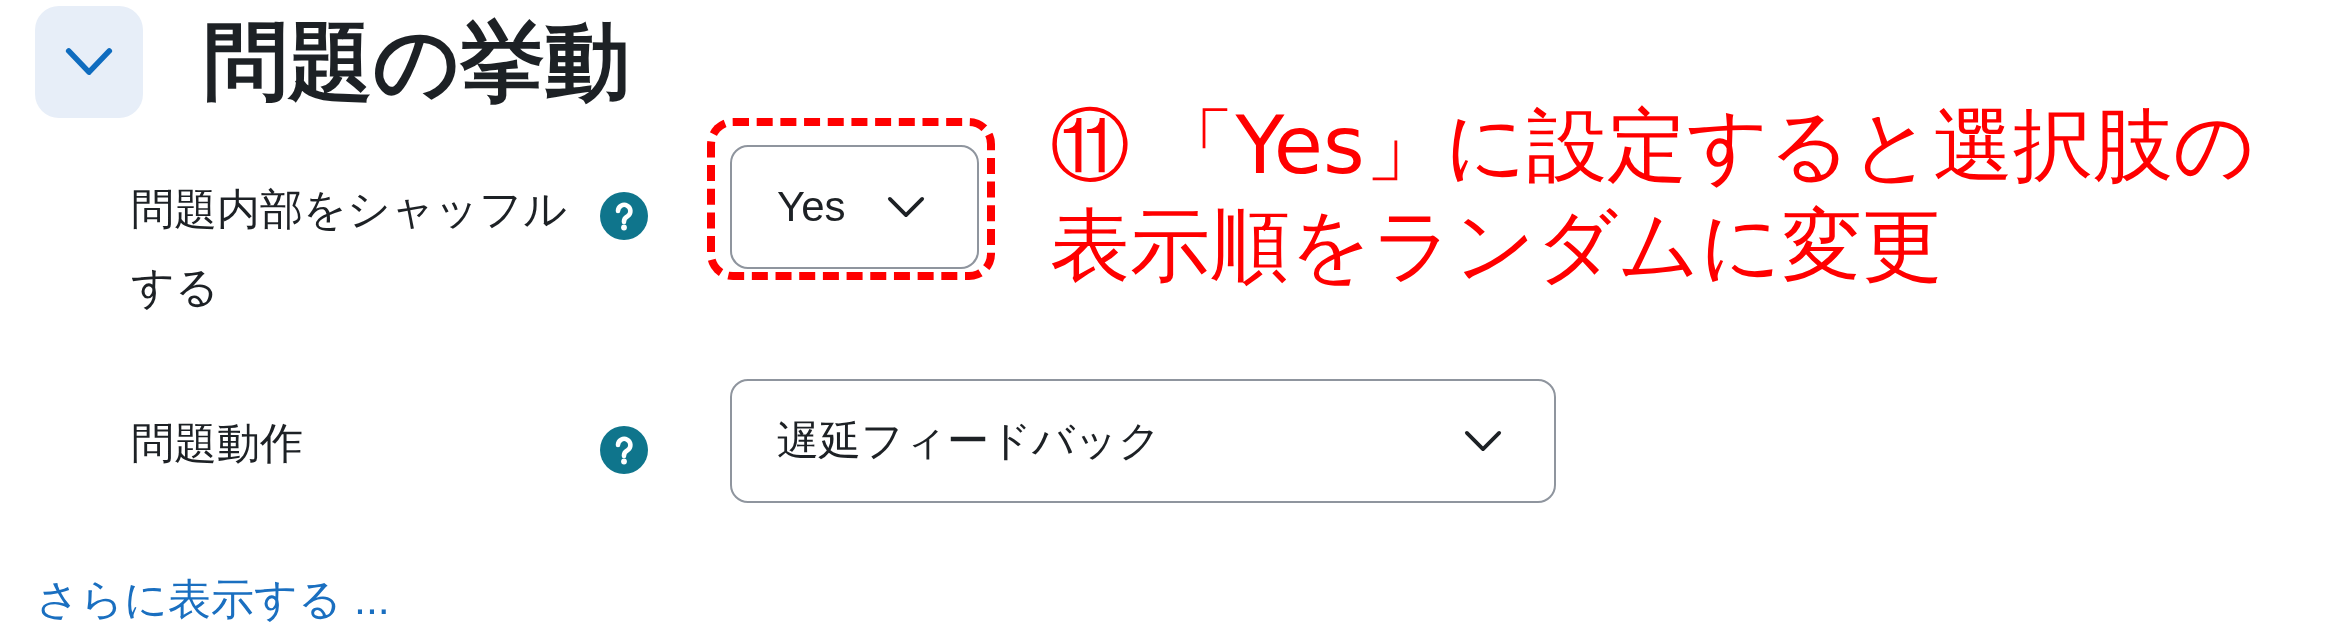 This screenshot has width=2334, height=633. I want to click on field-label: 問題動作, so click(217, 443).